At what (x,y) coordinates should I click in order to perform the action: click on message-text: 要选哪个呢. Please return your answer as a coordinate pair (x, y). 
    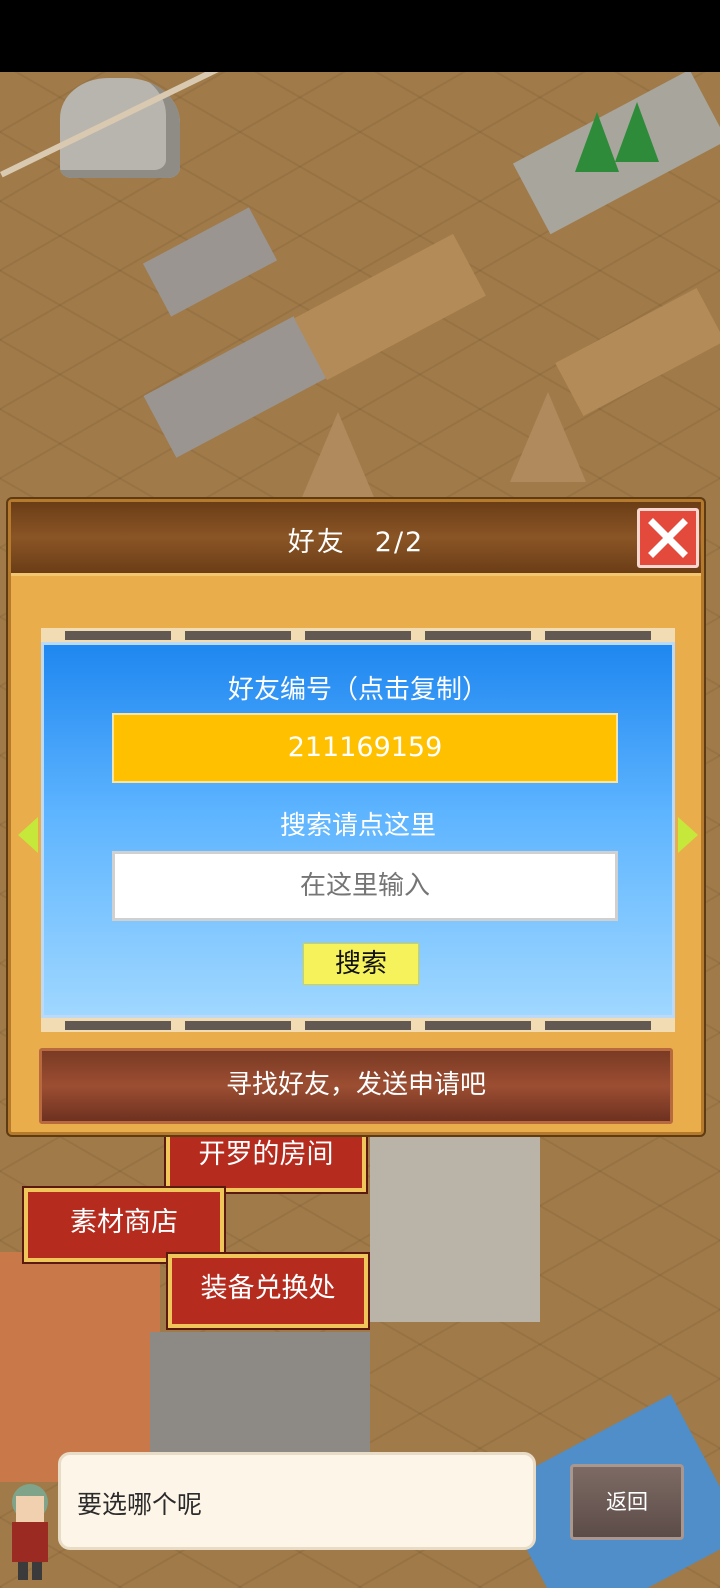
    Looking at the image, I should click on (140, 1504).